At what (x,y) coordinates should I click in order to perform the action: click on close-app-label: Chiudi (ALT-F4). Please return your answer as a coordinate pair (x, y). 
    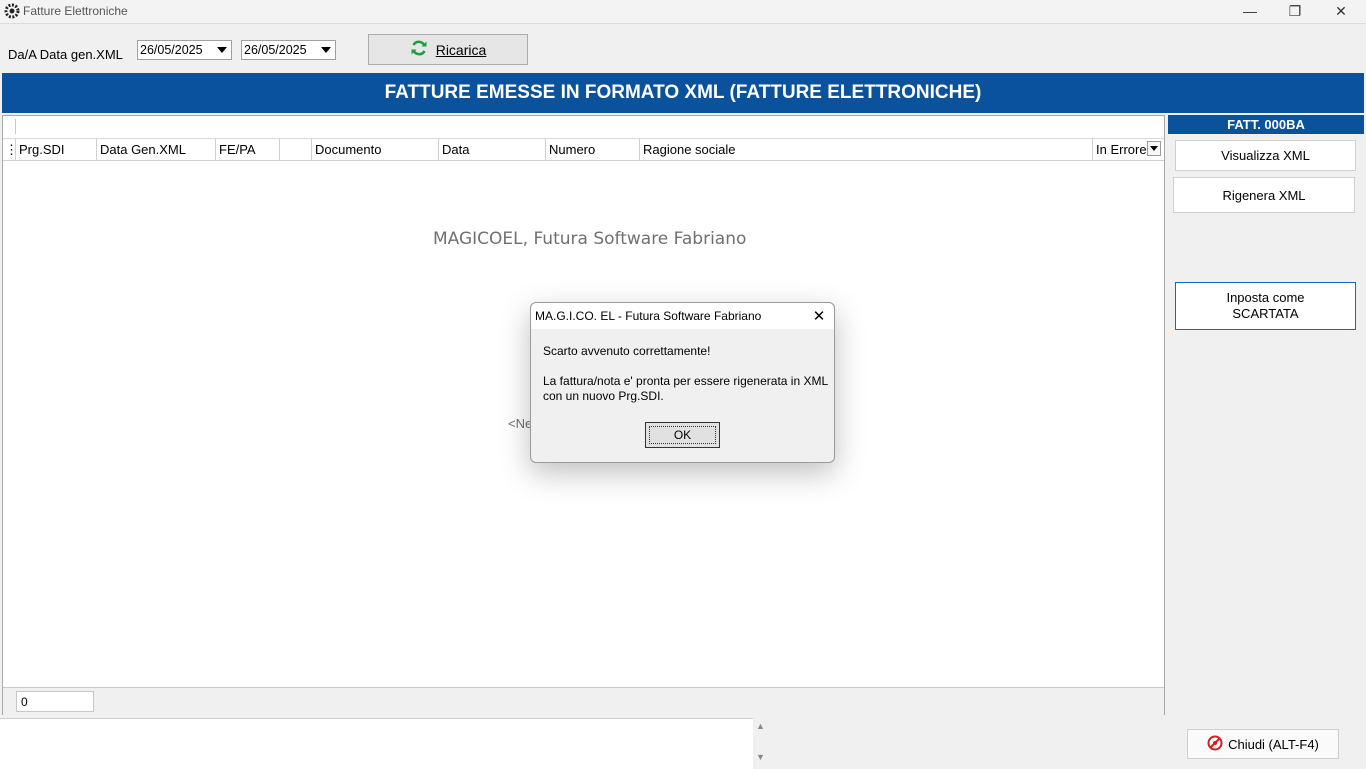
    Looking at the image, I should click on (1273, 744).